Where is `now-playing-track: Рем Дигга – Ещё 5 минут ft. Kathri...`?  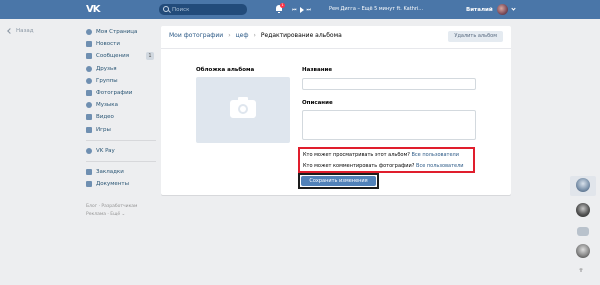
now-playing-track: Рем Дигга – Ещё 5 минут ft. Kathri... is located at coordinates (376, 9).